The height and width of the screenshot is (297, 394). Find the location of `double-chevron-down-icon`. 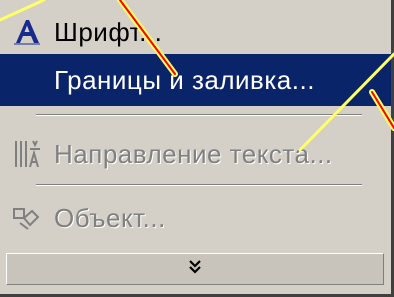

double-chevron-down-icon is located at coordinates (195, 269).